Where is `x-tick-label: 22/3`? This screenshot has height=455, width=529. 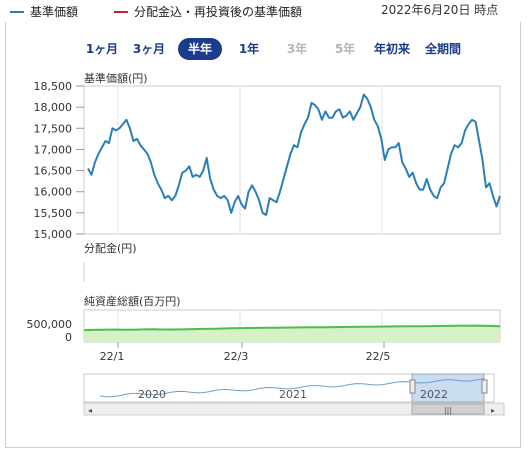 x-tick-label: 22/3 is located at coordinates (236, 356).